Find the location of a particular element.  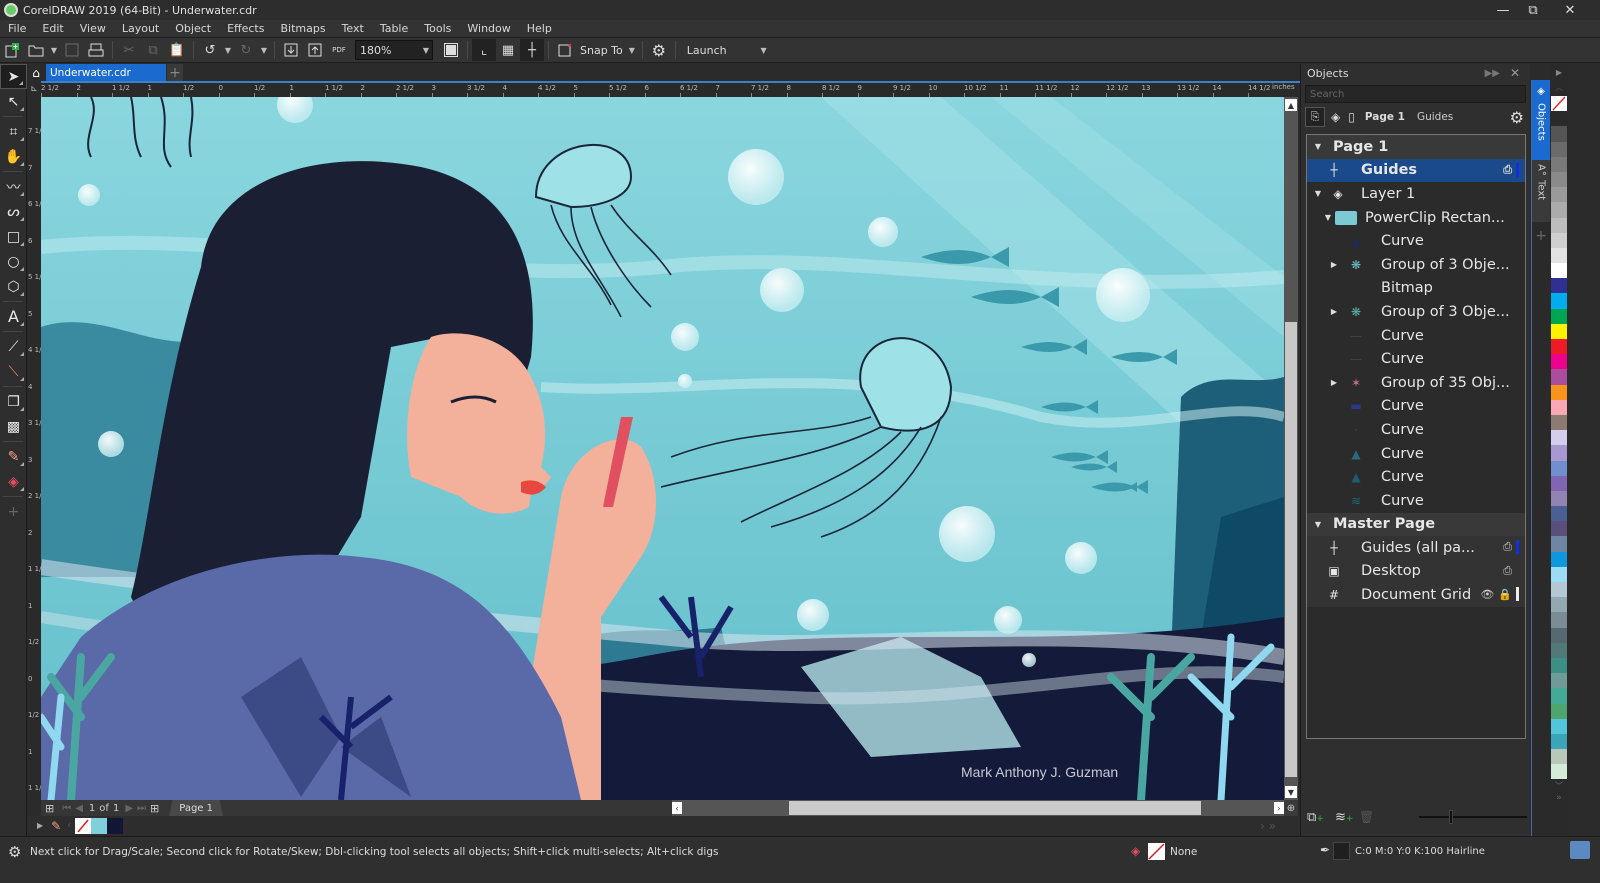

docker-guides-label: Guides is located at coordinates (1435, 117).